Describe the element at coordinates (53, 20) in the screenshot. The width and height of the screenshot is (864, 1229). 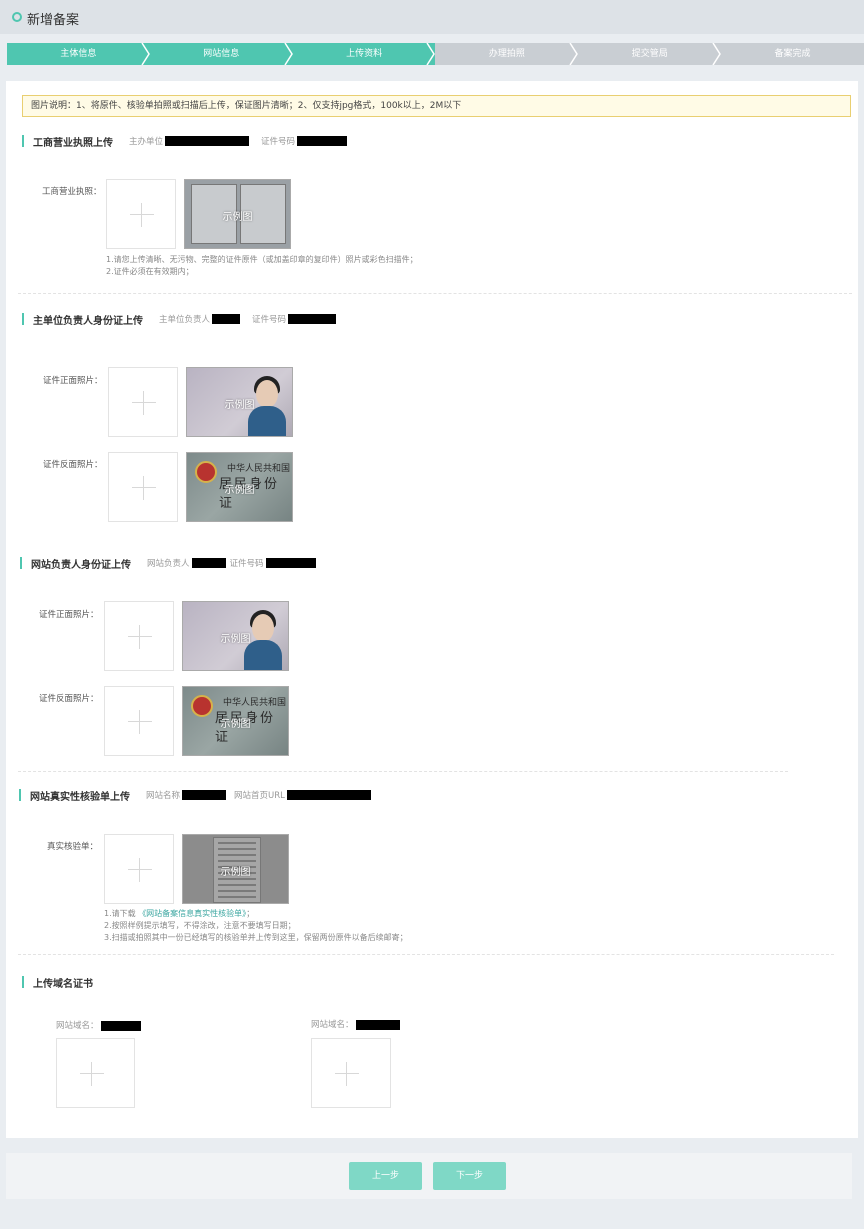
I see `page-title: 新增备案` at that location.